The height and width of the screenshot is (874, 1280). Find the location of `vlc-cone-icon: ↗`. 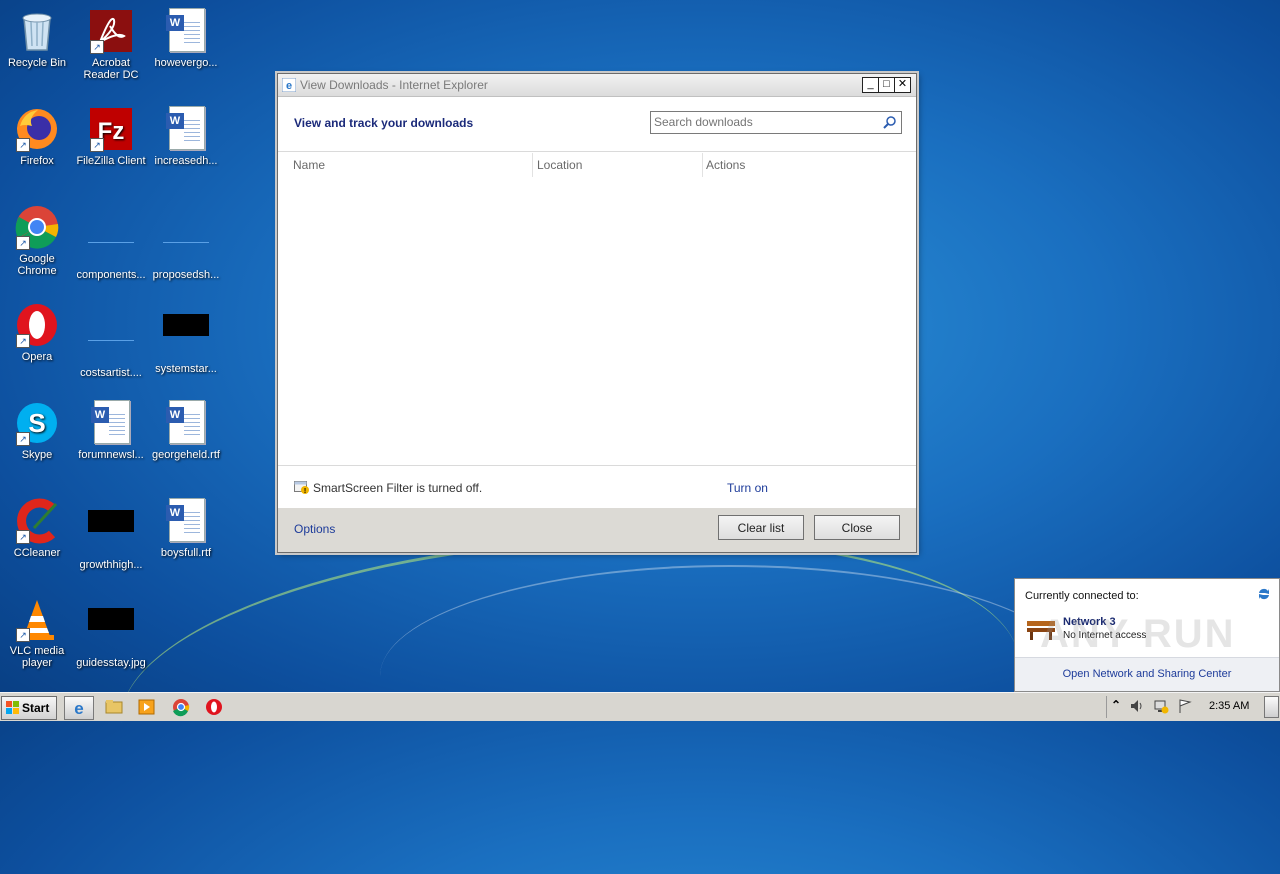

vlc-cone-icon: ↗ is located at coordinates (37, 619).